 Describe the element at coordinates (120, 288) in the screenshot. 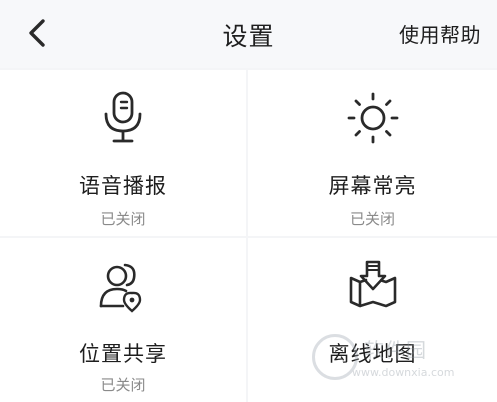

I see `users-location-icon` at that location.